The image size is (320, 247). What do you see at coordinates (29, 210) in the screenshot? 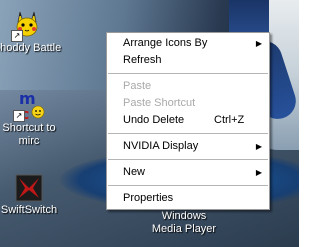
I see `desktop-icon-label: SwiftSwitch` at bounding box center [29, 210].